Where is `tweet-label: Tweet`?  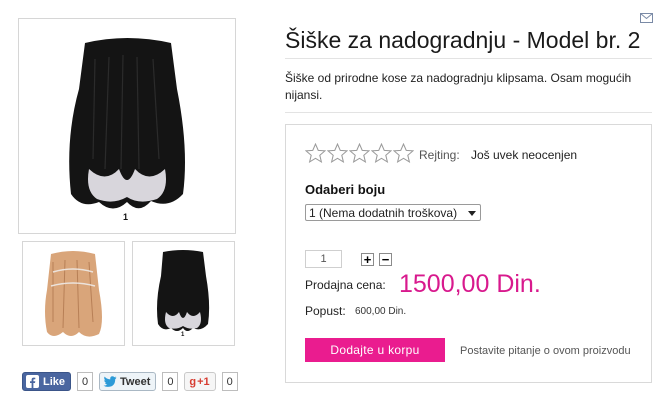 tweet-label: Tweet is located at coordinates (135, 381).